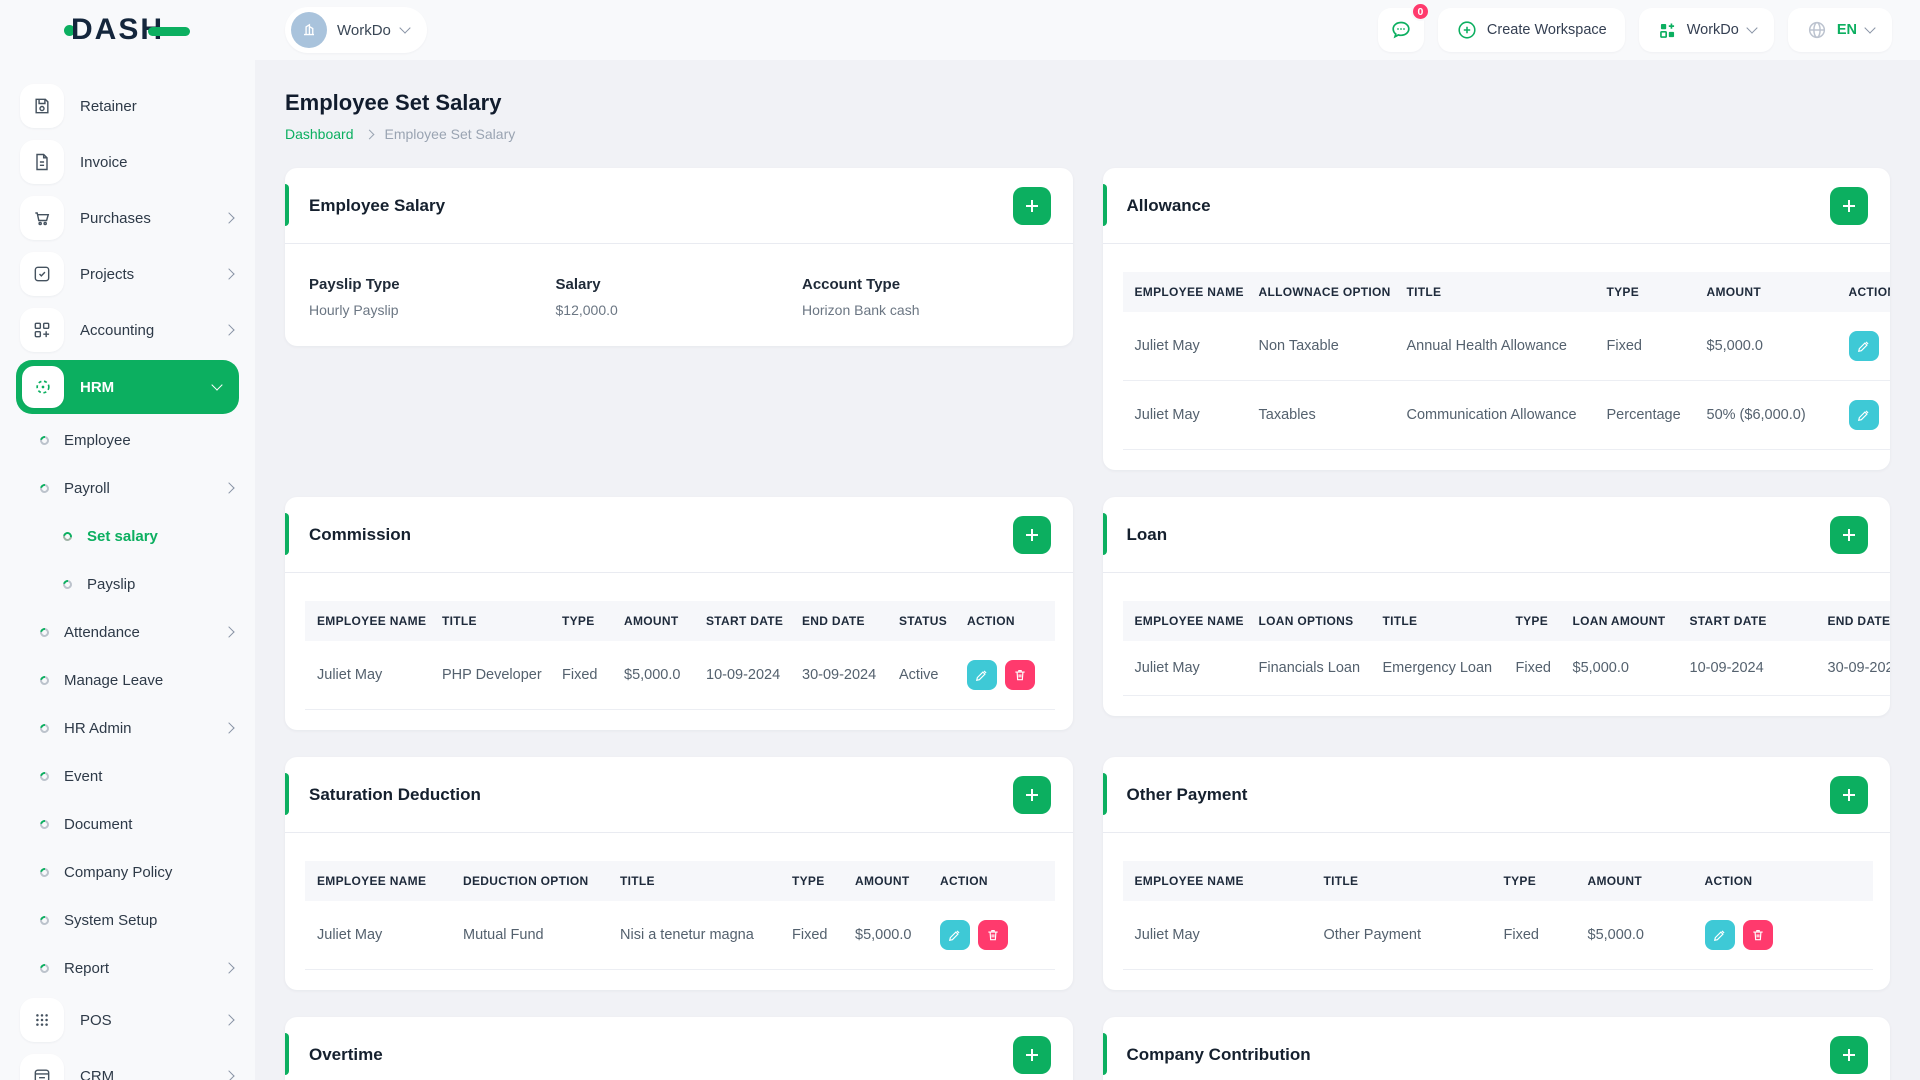 This screenshot has width=1920, height=1080. What do you see at coordinates (169, 31) in the screenshot?
I see `logo-dash-icon` at bounding box center [169, 31].